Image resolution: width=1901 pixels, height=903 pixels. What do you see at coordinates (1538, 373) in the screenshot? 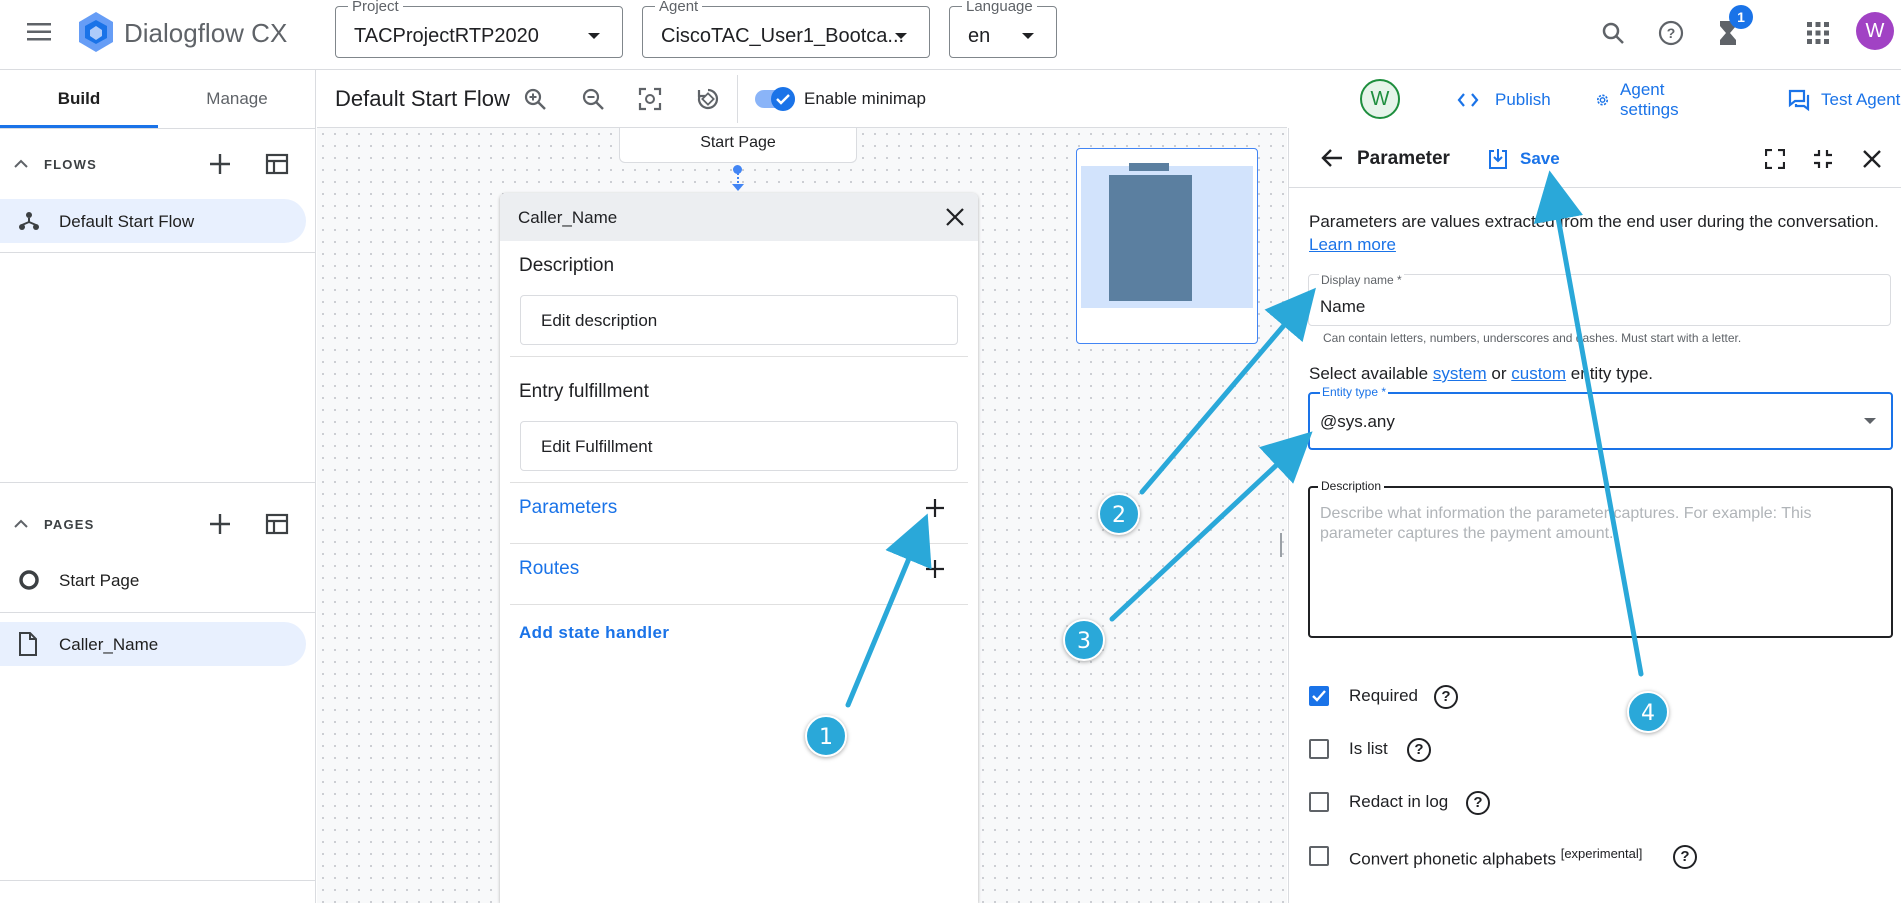
I see `custom-entity-link: custom` at bounding box center [1538, 373].